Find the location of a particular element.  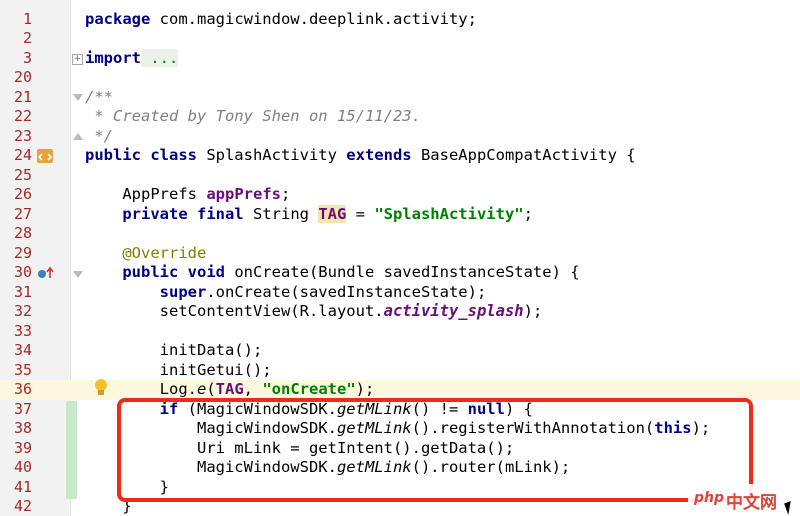

code-line: 29 @Override is located at coordinates (400, 254).